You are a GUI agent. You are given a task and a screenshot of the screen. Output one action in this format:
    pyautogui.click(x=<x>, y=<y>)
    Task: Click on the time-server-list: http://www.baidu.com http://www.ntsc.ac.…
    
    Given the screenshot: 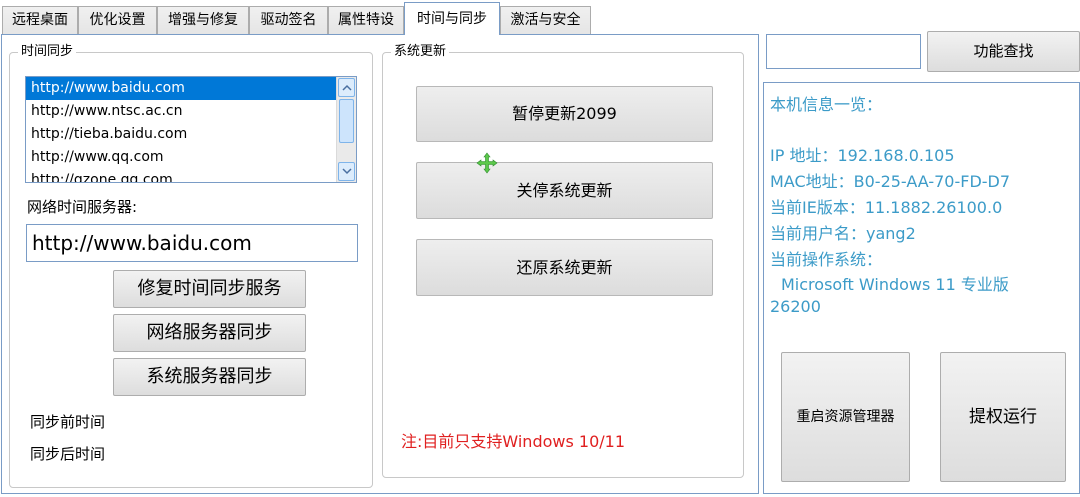 What is the action you would take?
    pyautogui.click(x=181, y=129)
    